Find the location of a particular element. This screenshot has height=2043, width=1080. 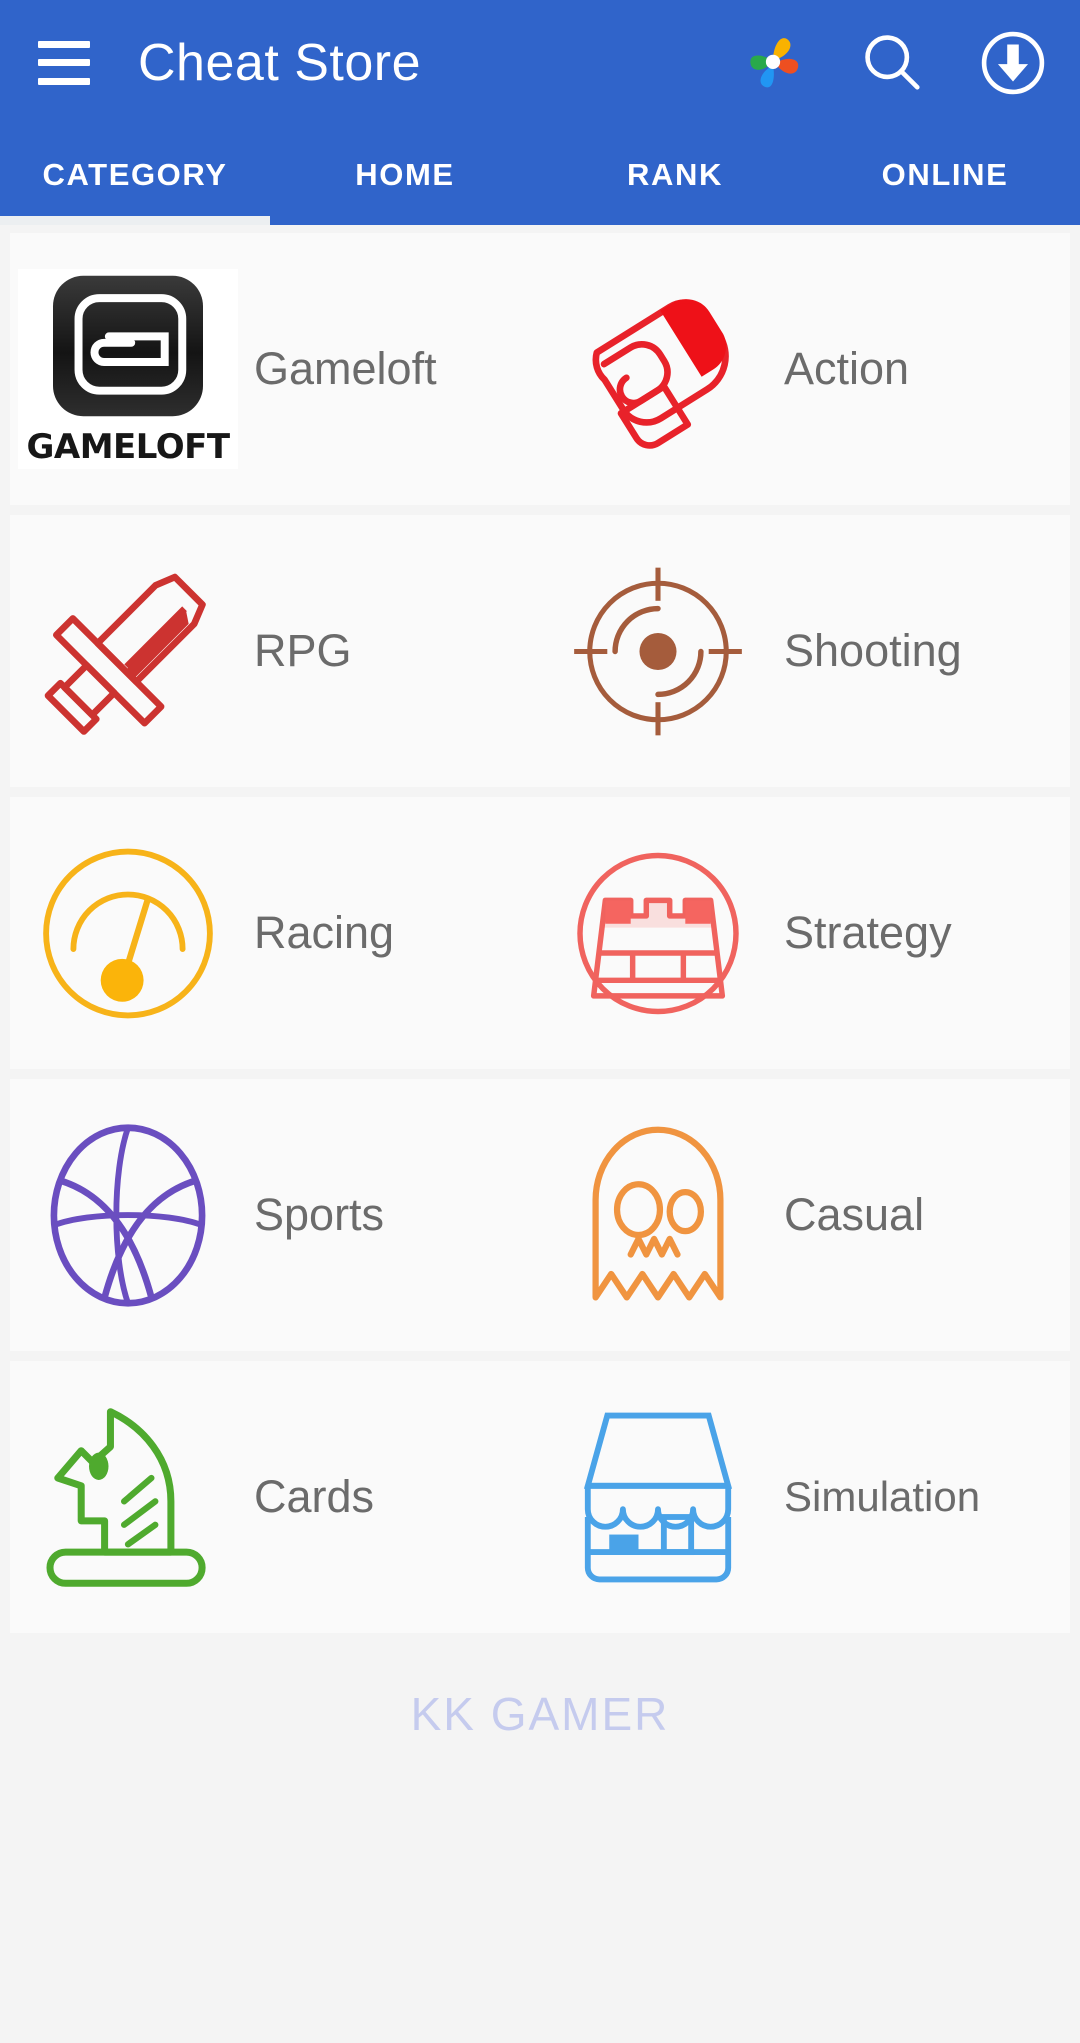

tab-list: CATEGORY HOME RANK ONLINE is located at coordinates (540, 175).